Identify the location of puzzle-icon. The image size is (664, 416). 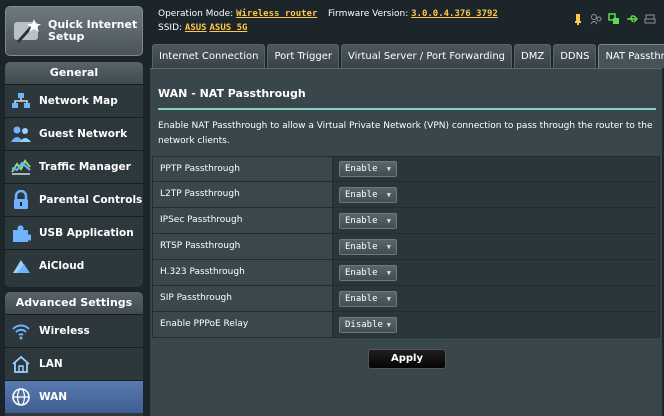
(21, 233).